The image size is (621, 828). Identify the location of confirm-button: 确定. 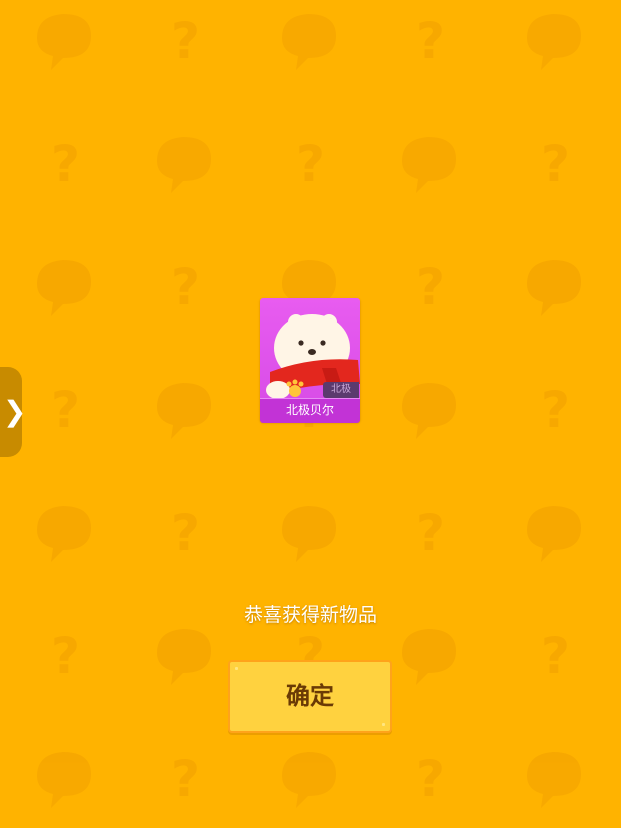
(310, 696).